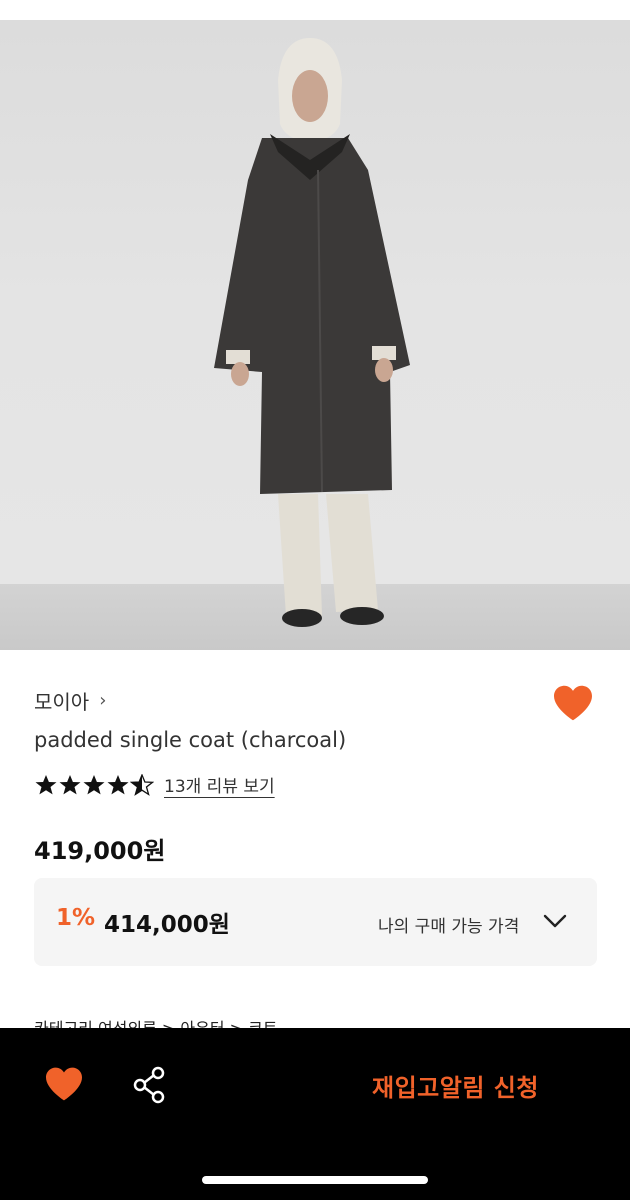 The width and height of the screenshot is (630, 1200). Describe the element at coordinates (219, 784) in the screenshot. I see `review-link: 13개 리뷰 보기` at that location.